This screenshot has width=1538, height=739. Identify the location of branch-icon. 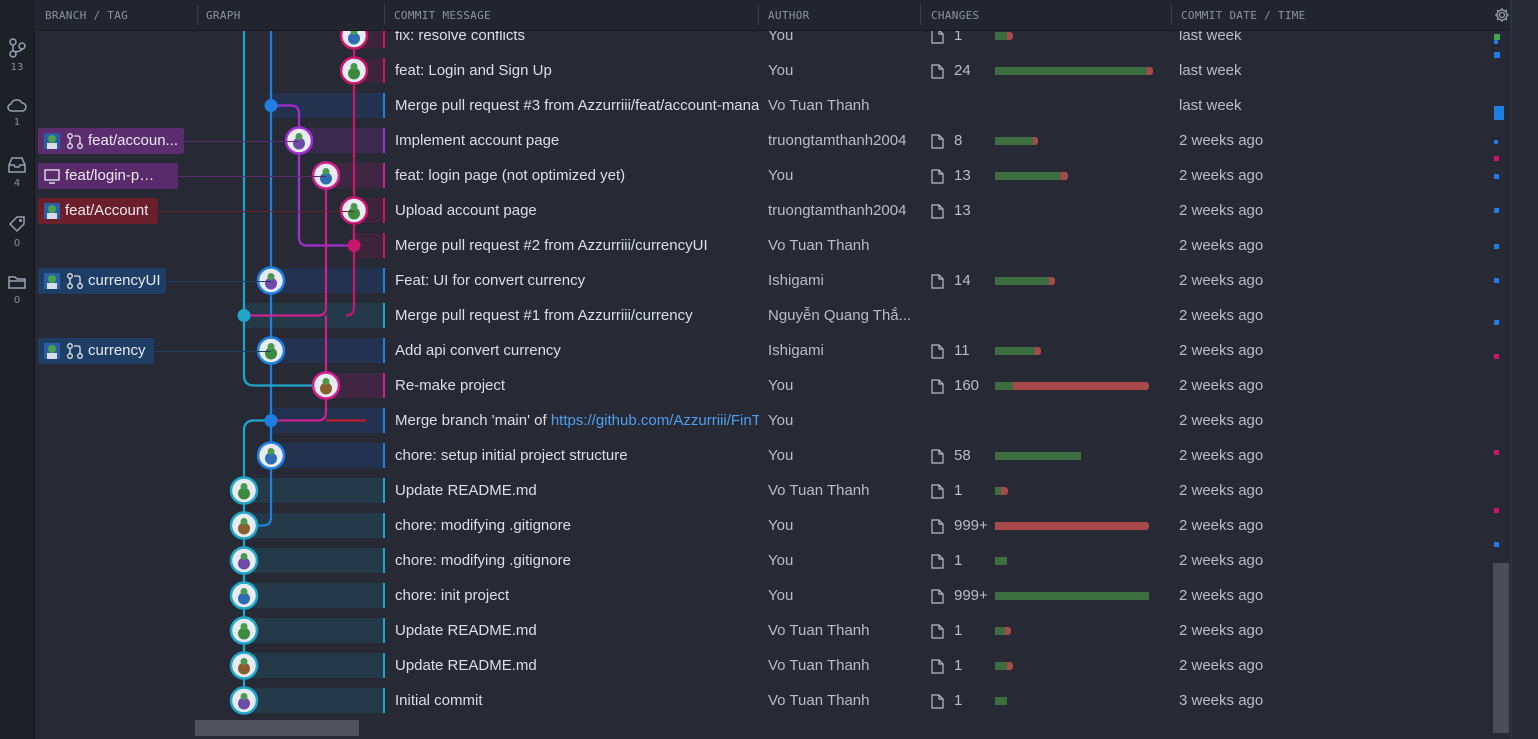
(17, 48).